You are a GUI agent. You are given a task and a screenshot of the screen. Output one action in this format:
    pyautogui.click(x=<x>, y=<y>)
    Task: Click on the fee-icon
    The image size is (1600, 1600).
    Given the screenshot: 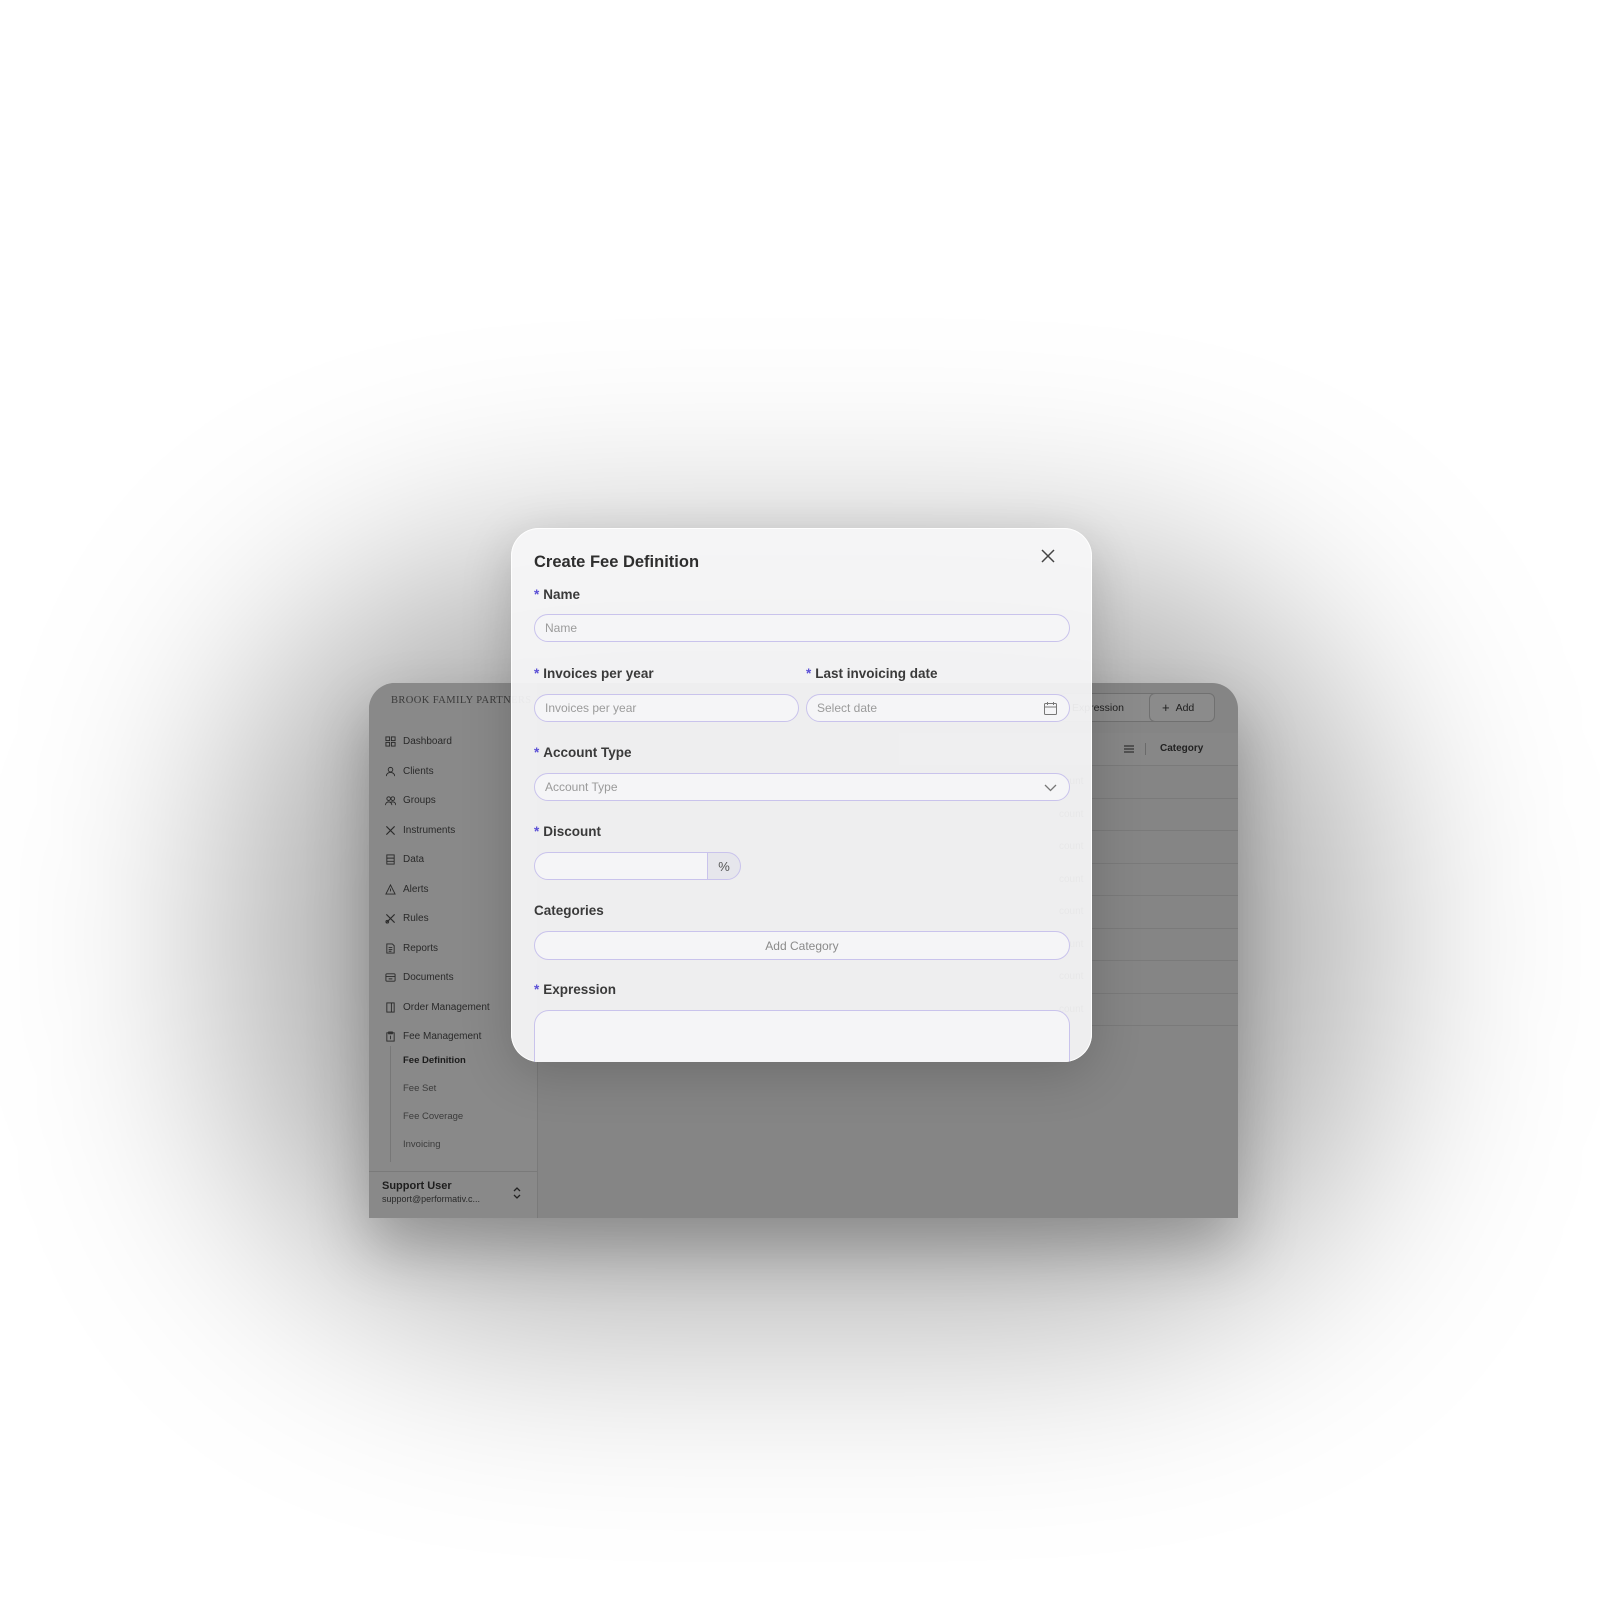 What is the action you would take?
    pyautogui.click(x=390, y=1036)
    